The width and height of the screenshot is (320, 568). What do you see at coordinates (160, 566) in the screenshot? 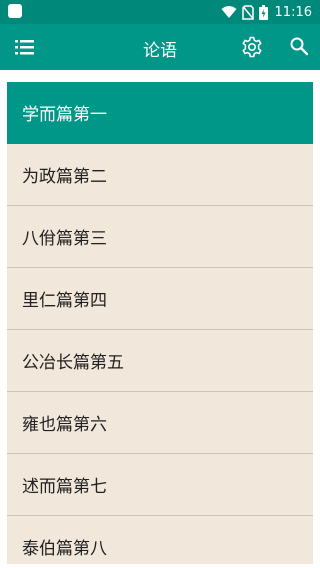
I see `bottom-edge` at bounding box center [160, 566].